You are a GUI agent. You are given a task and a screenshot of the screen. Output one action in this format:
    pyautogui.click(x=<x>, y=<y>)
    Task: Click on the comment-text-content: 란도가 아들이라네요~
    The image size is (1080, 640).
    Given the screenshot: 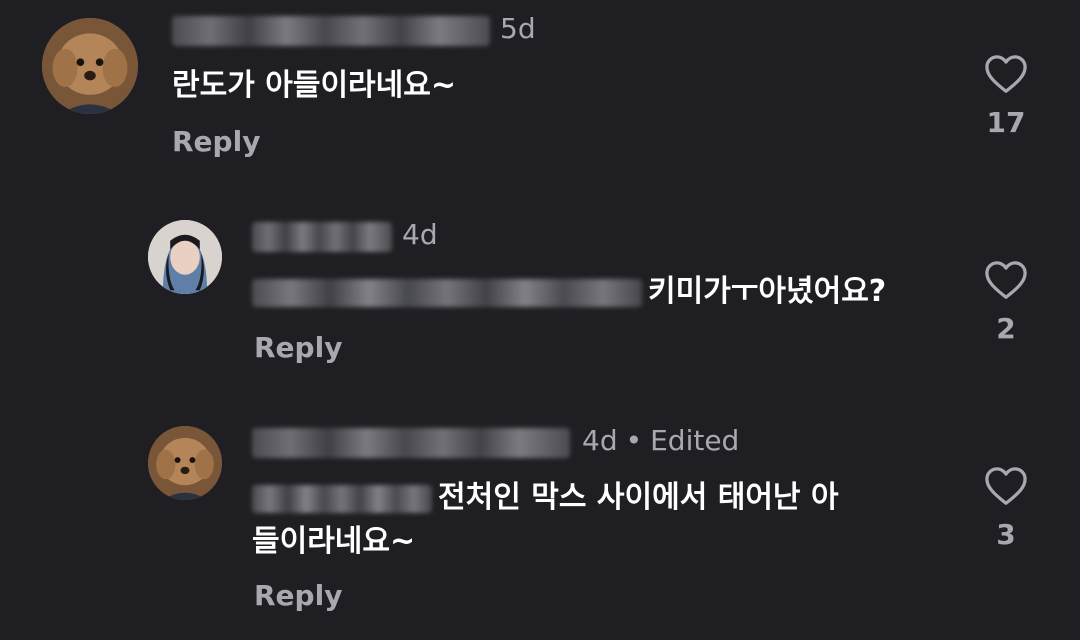 What is the action you would take?
    pyautogui.click(x=314, y=85)
    